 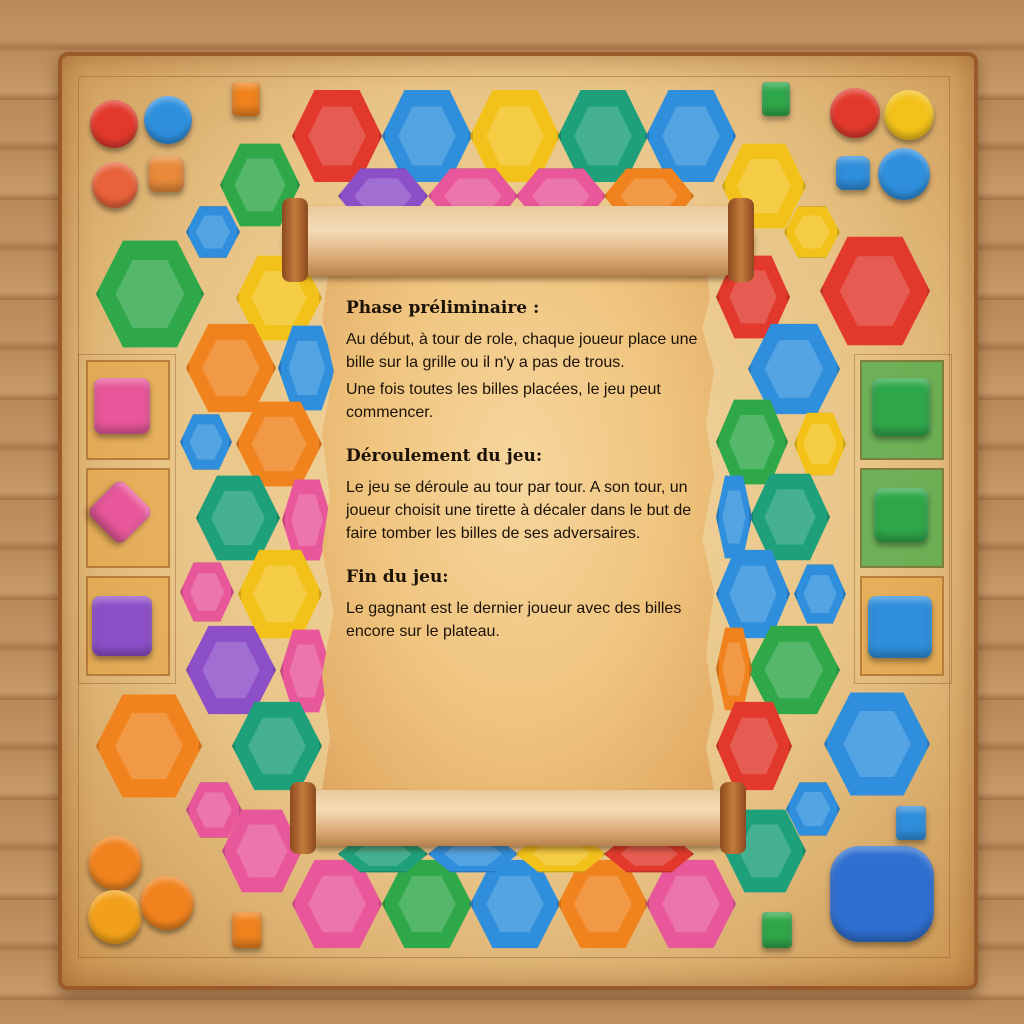 What do you see at coordinates (882, 894) in the screenshot?
I see `blue-octagon-token` at bounding box center [882, 894].